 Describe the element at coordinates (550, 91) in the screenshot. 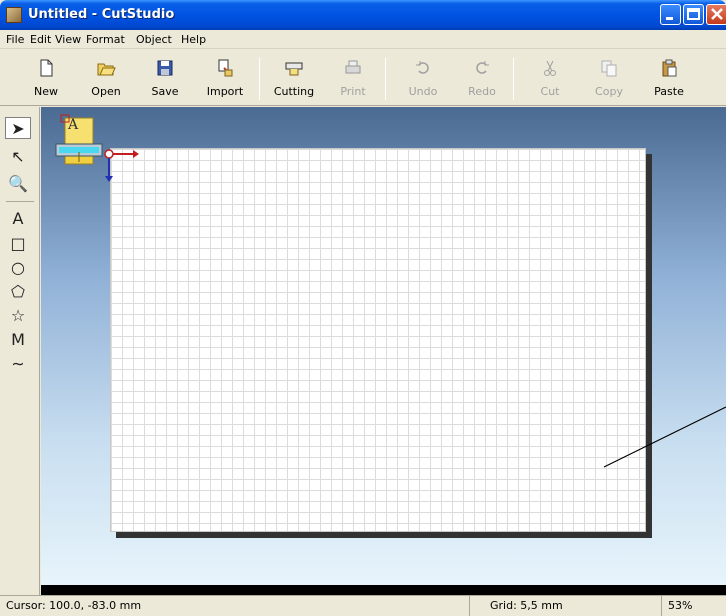

I see `cut-label: Cut` at that location.